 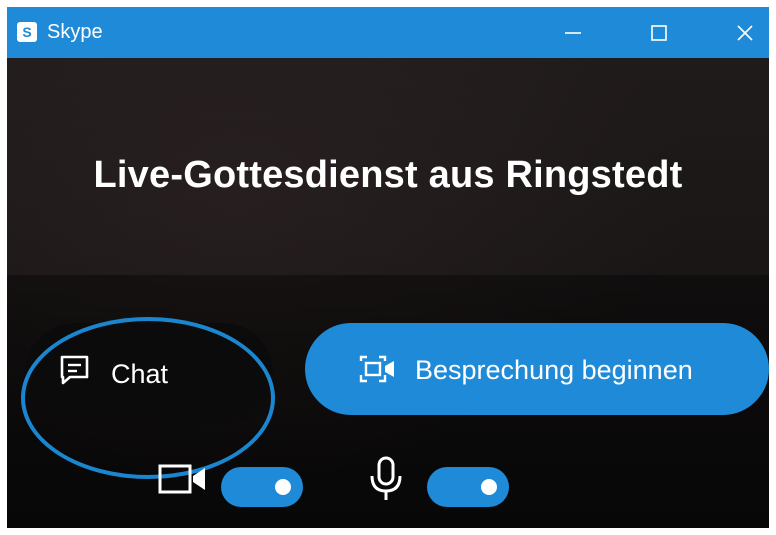 I want to click on maximize-icon, so click(x=659, y=32).